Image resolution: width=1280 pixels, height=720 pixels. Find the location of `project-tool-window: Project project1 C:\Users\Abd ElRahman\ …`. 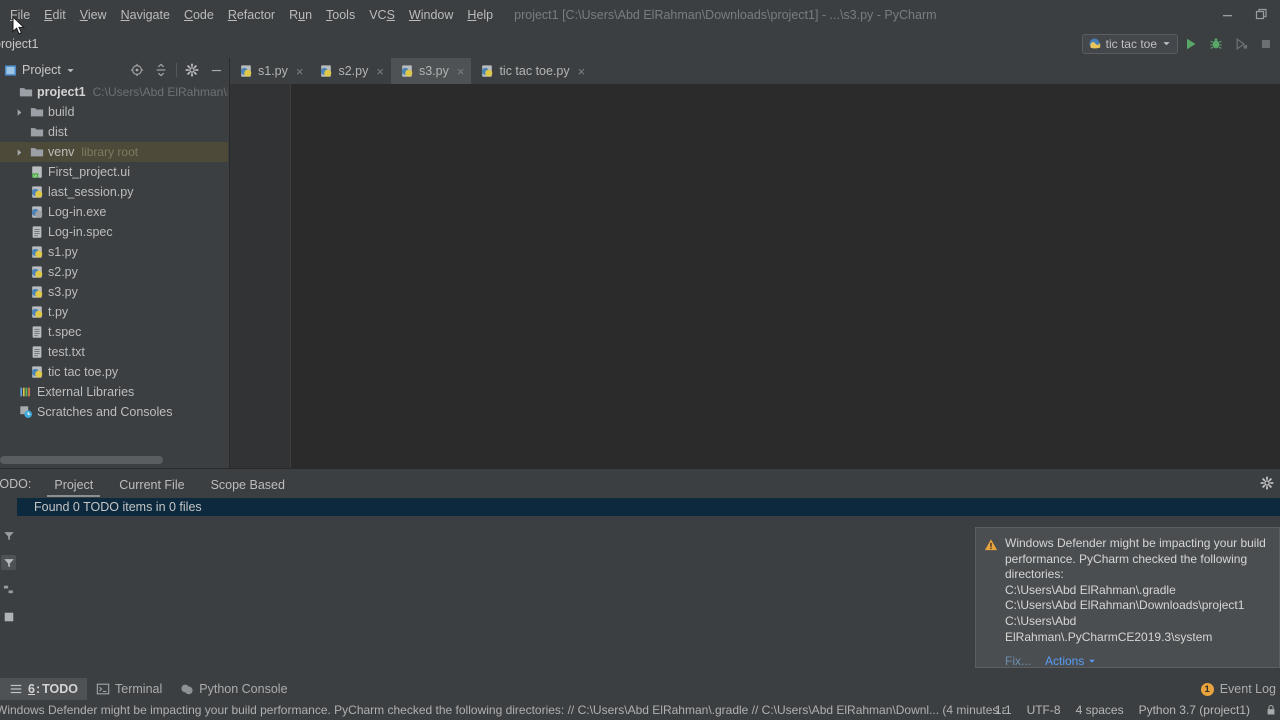

project-tool-window: Project project1 C:\Users\Abd ElRahman\ … is located at coordinates (115, 263).